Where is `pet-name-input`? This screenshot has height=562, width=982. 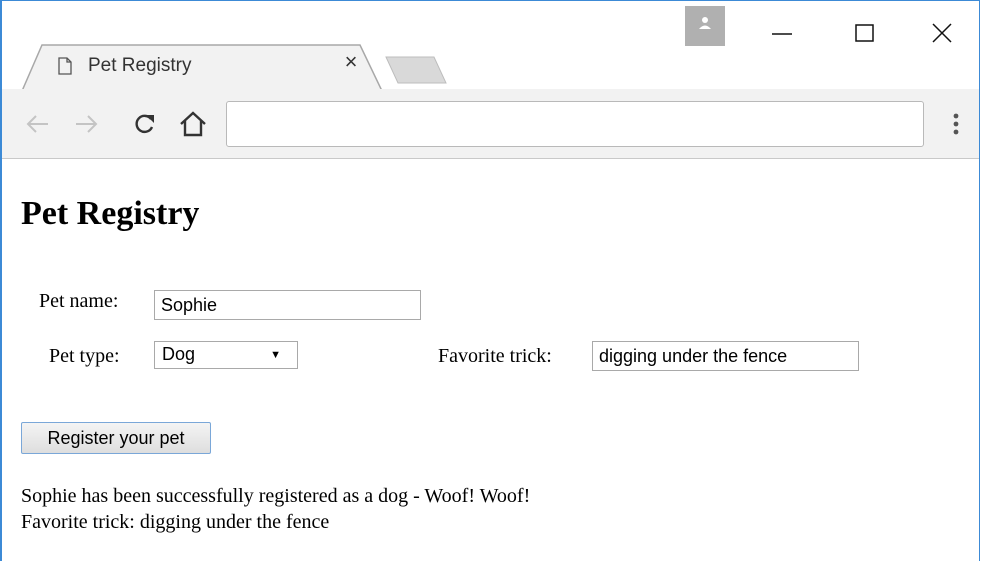 pet-name-input is located at coordinates (287, 305).